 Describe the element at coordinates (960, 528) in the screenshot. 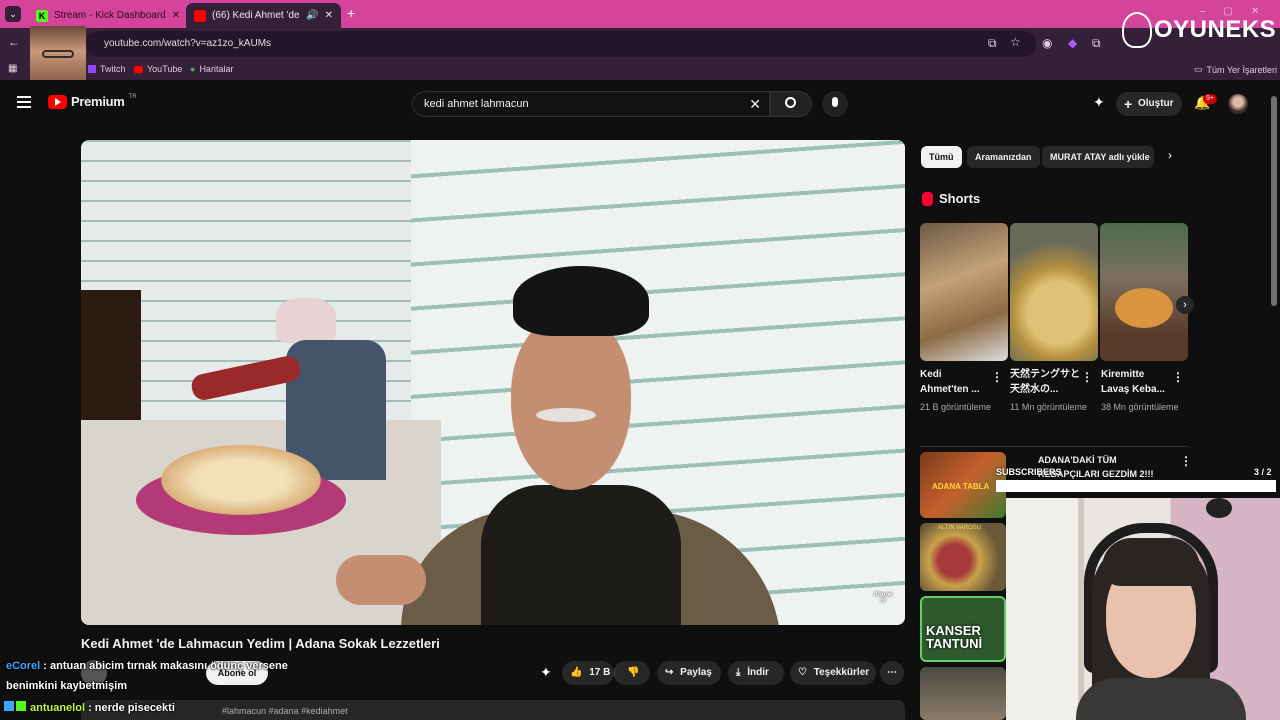

I see `thumb-text: ALTIN VAROSU` at that location.